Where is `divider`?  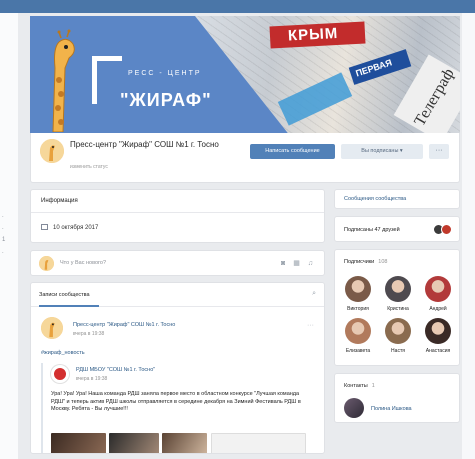
divider is located at coordinates (177, 212).